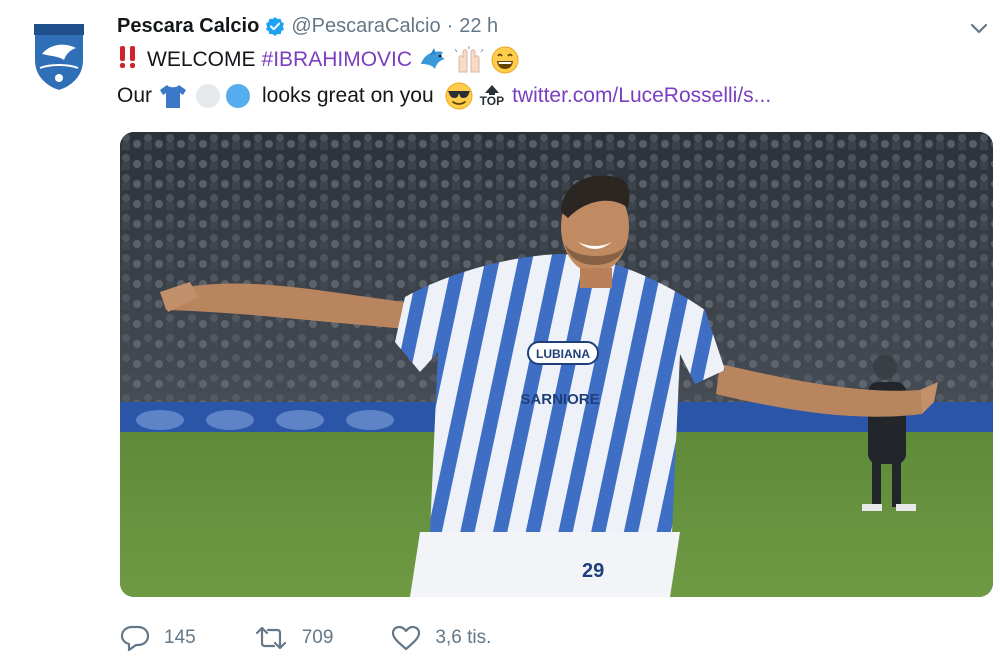 The height and width of the screenshot is (661, 1000). Describe the element at coordinates (317, 637) in the screenshot. I see `retweet-count: 709` at that location.